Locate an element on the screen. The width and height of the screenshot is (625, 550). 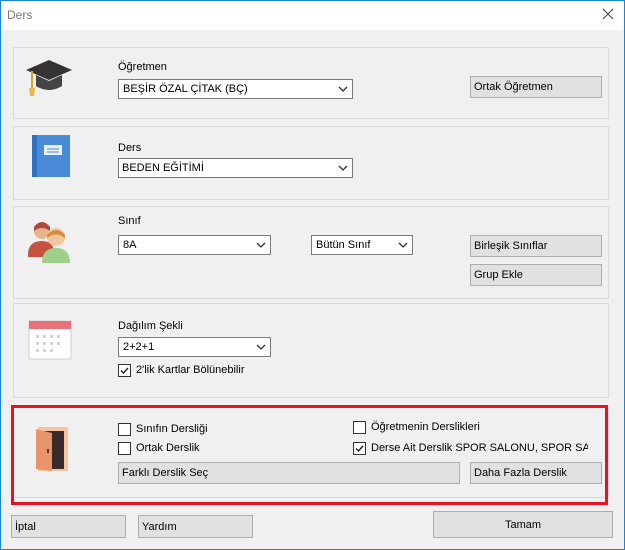
close-icon is located at coordinates (608, 14).